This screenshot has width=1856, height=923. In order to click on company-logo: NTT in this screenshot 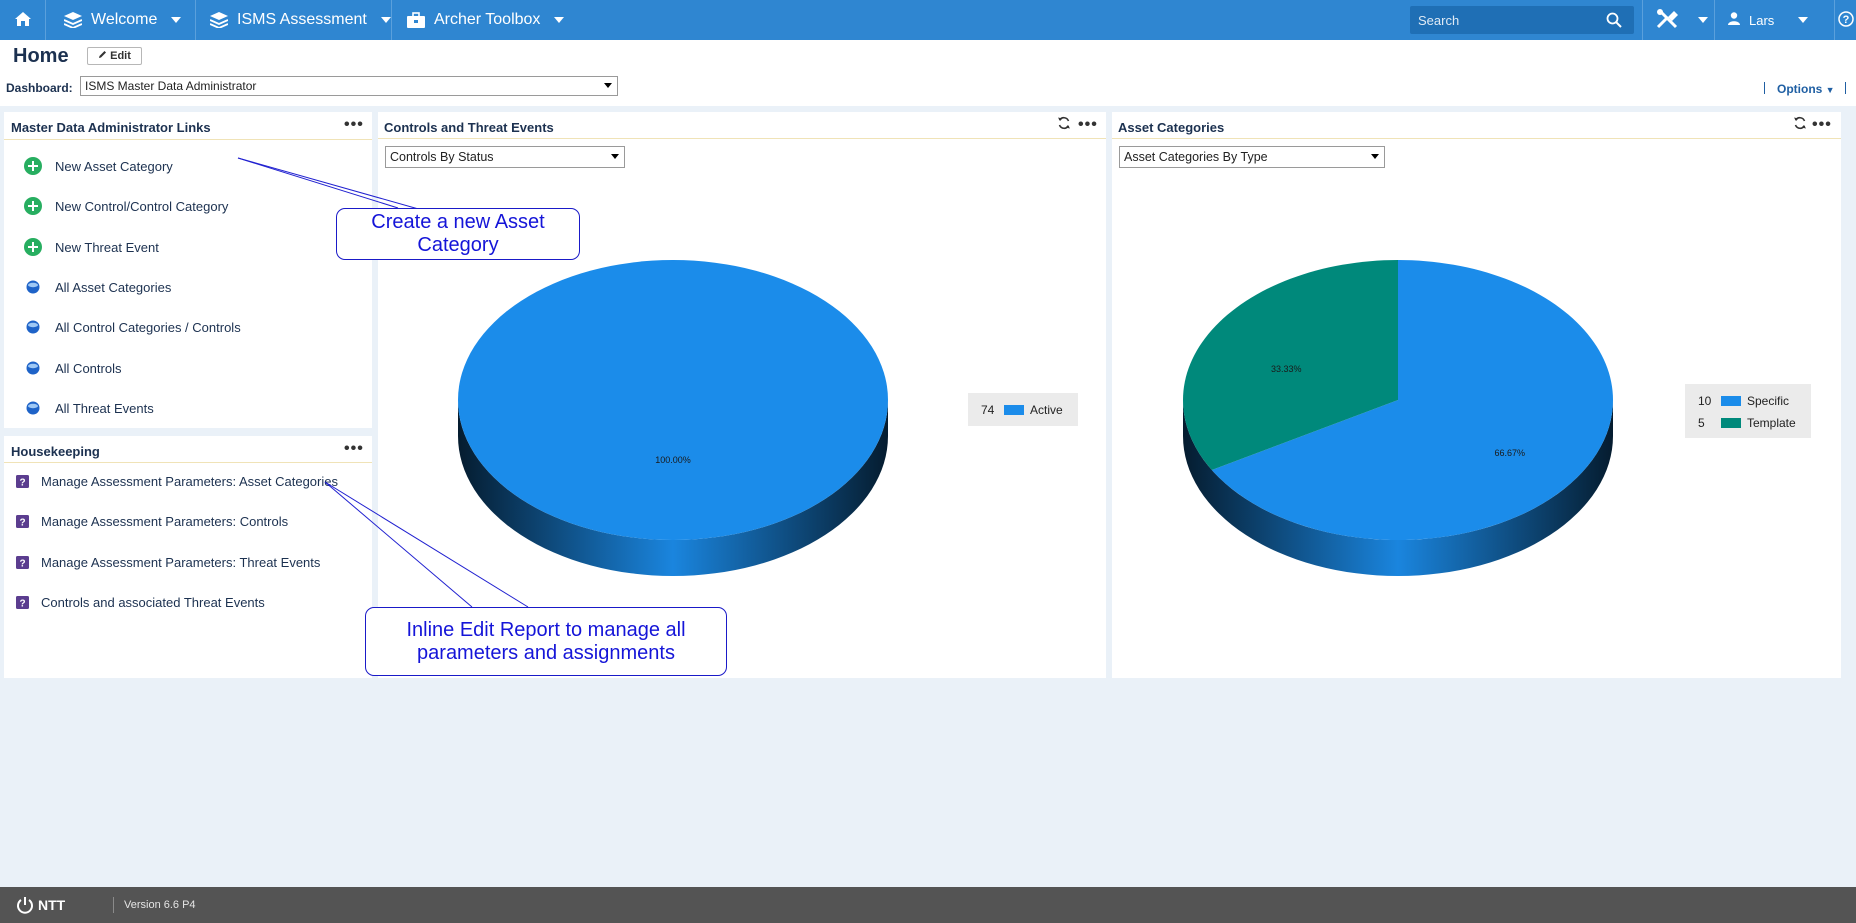, I will do `click(40, 905)`.